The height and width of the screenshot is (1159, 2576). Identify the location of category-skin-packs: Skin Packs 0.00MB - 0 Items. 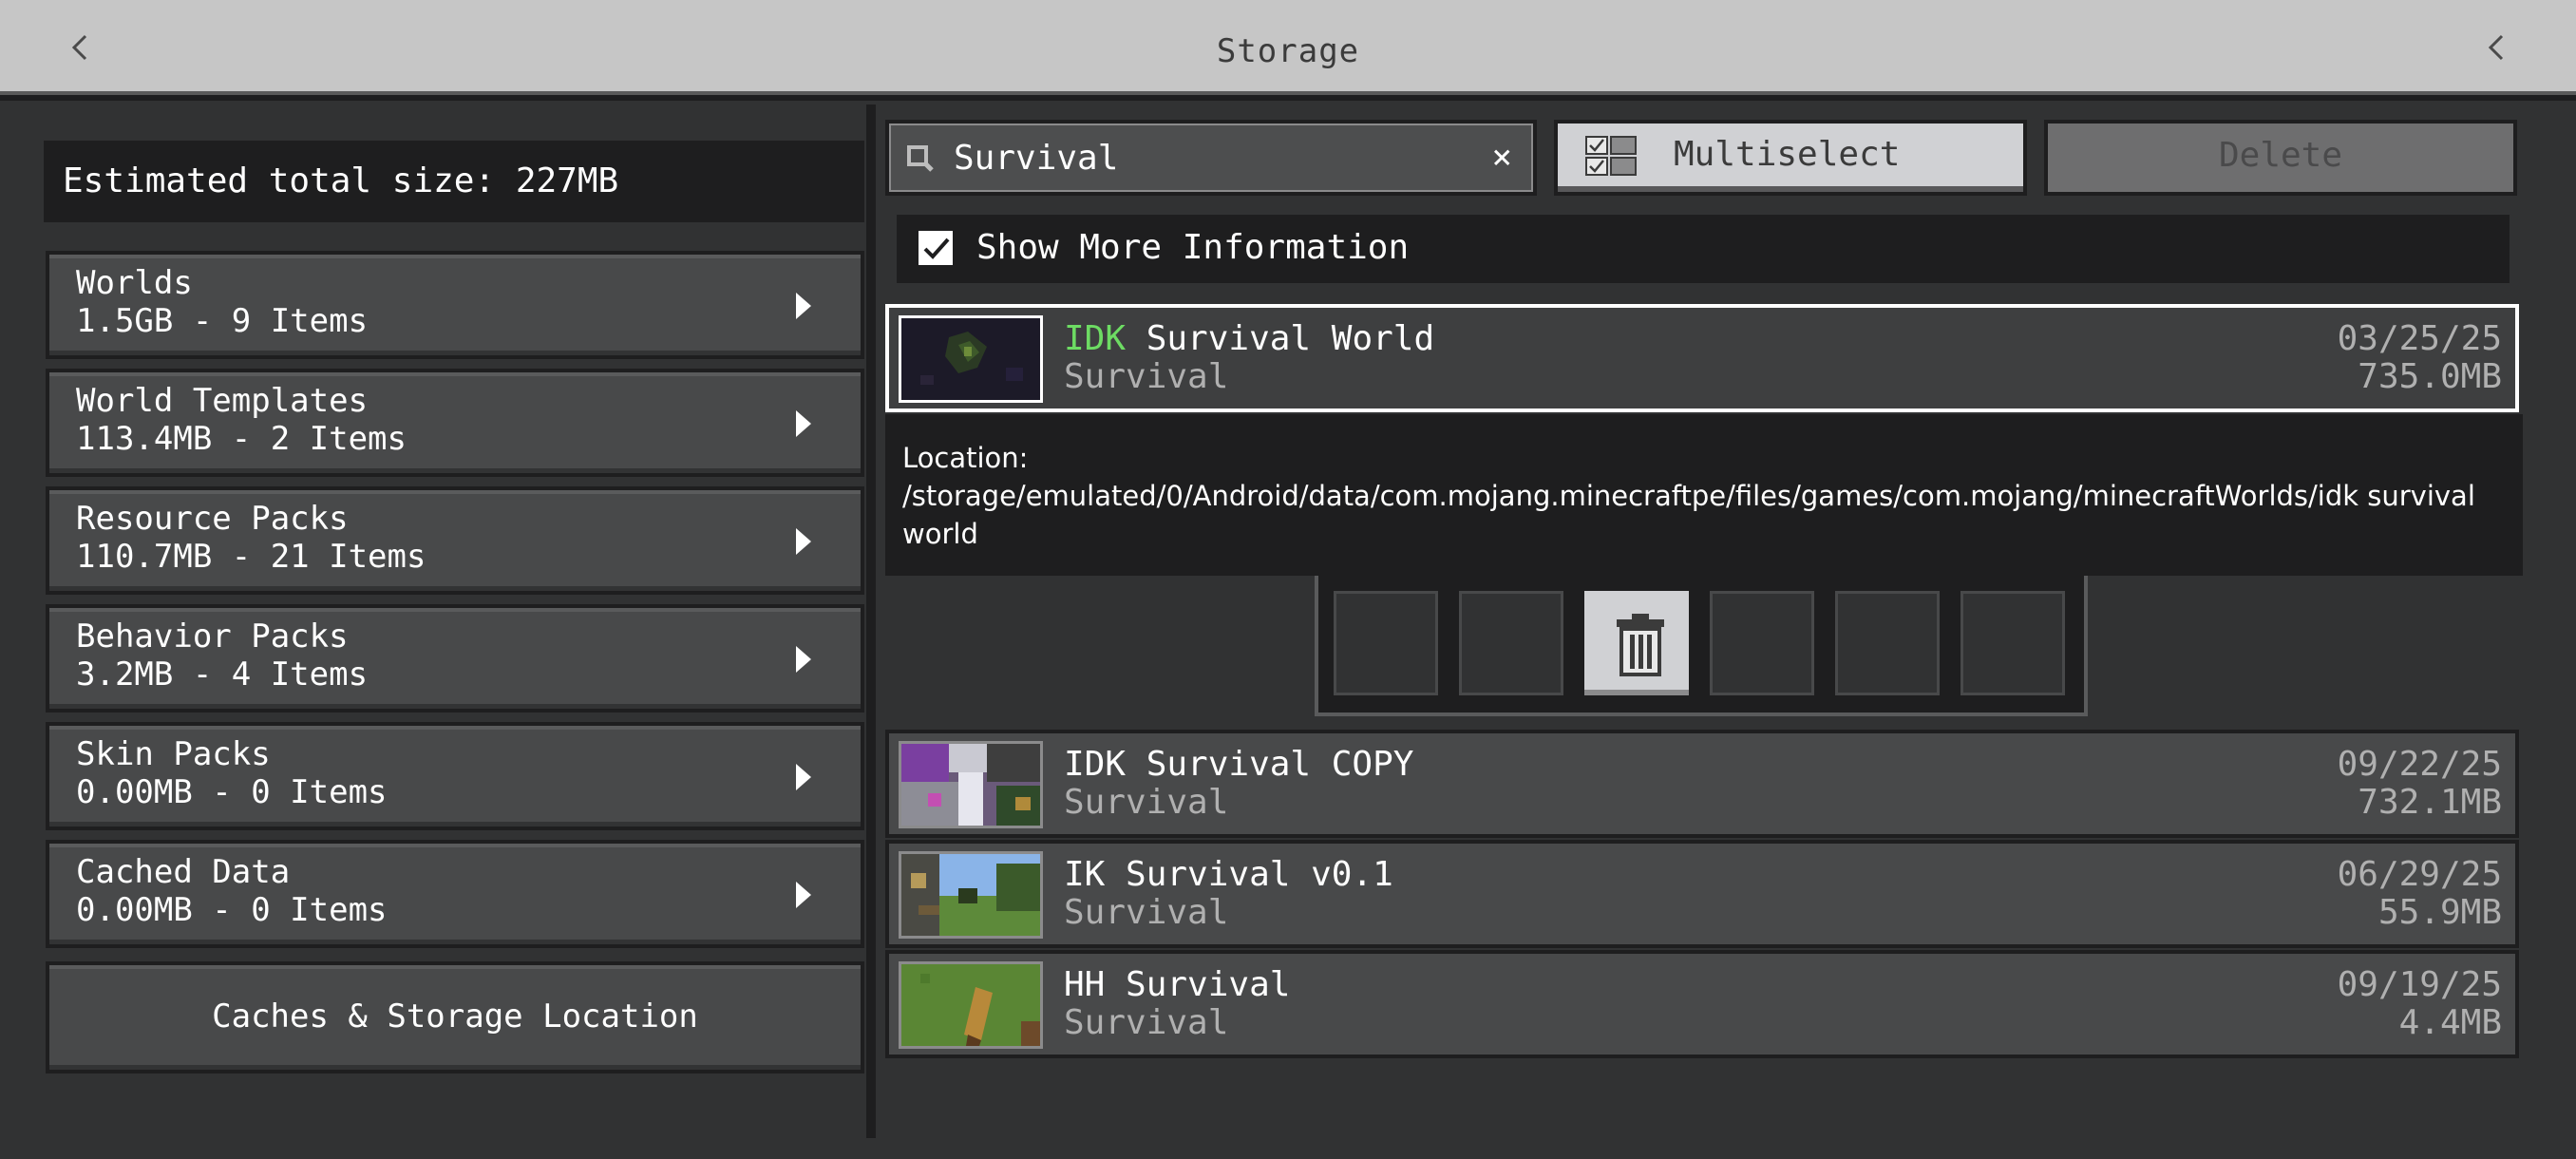
(455, 776).